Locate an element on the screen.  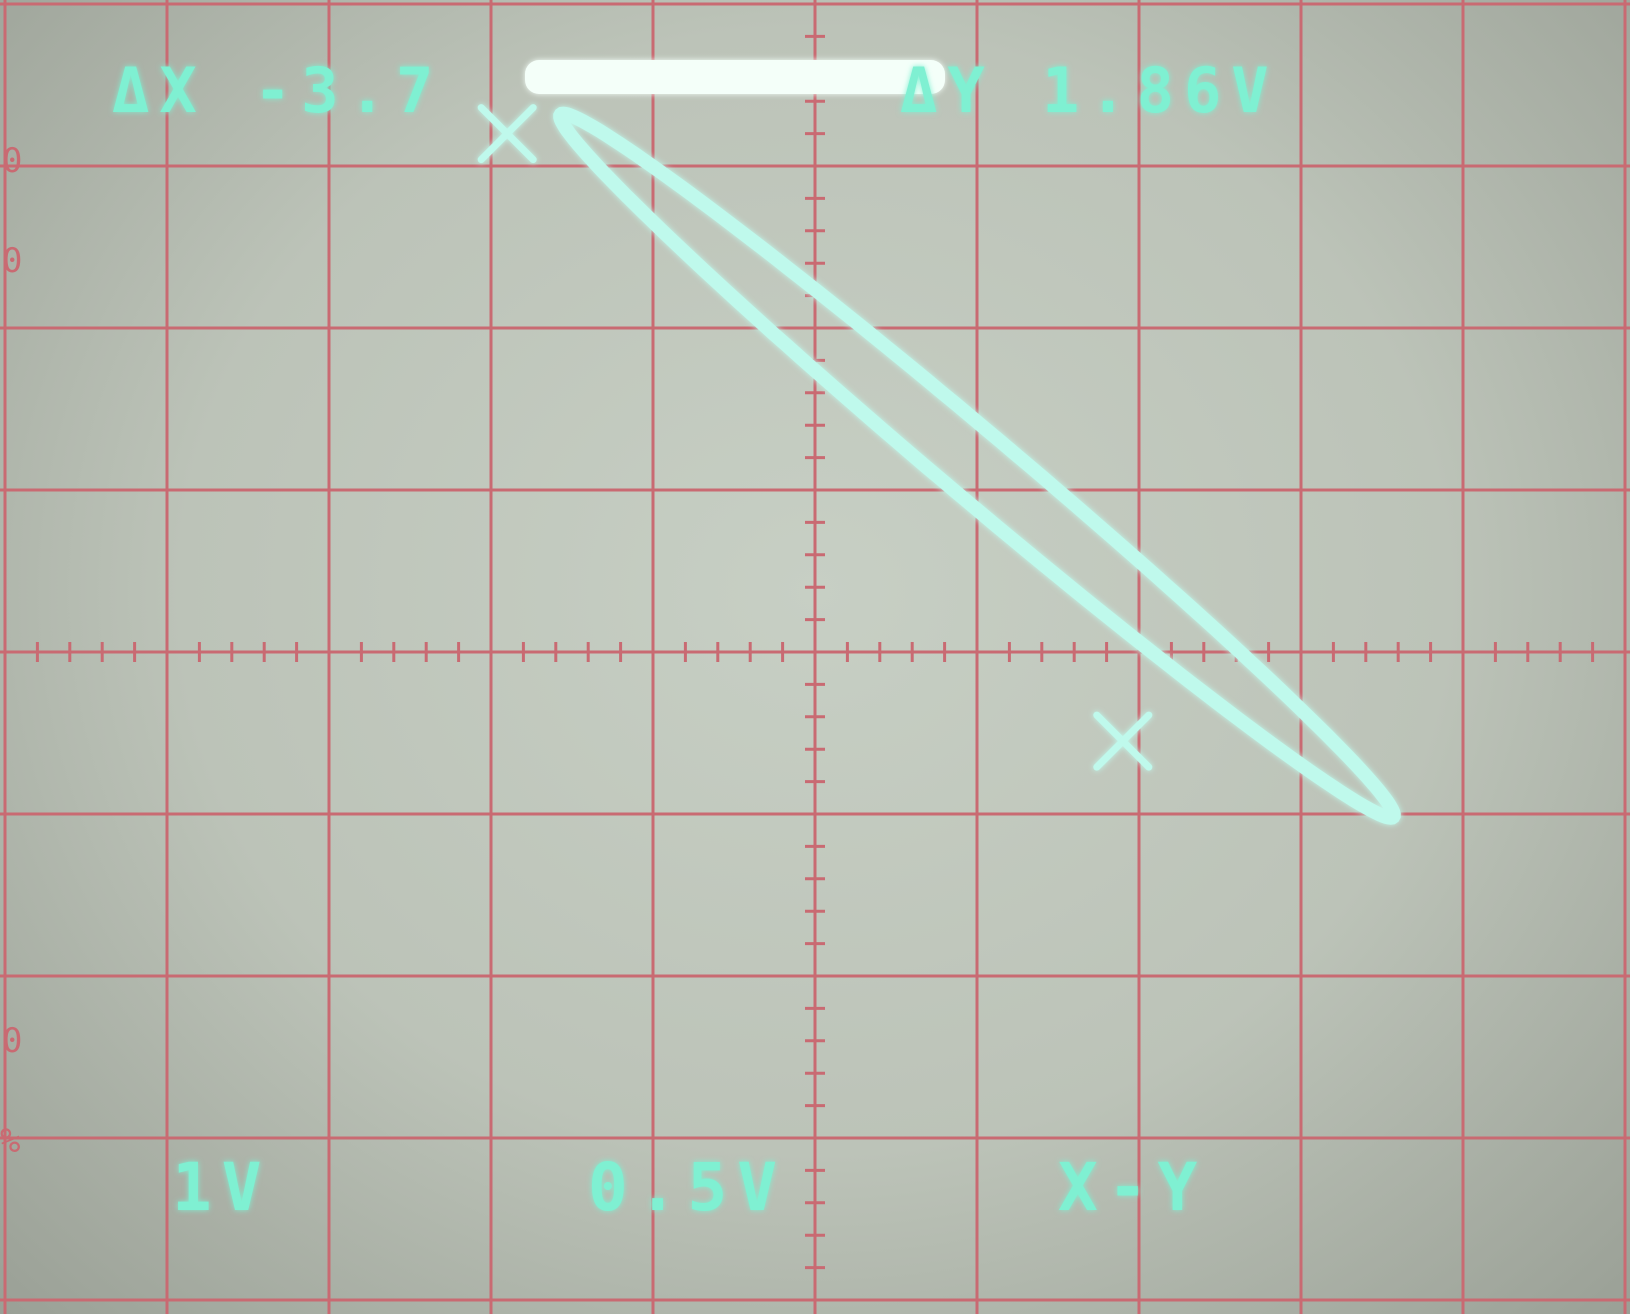
ch2-scale-readout: 0.5V is located at coordinates (687, 1187).